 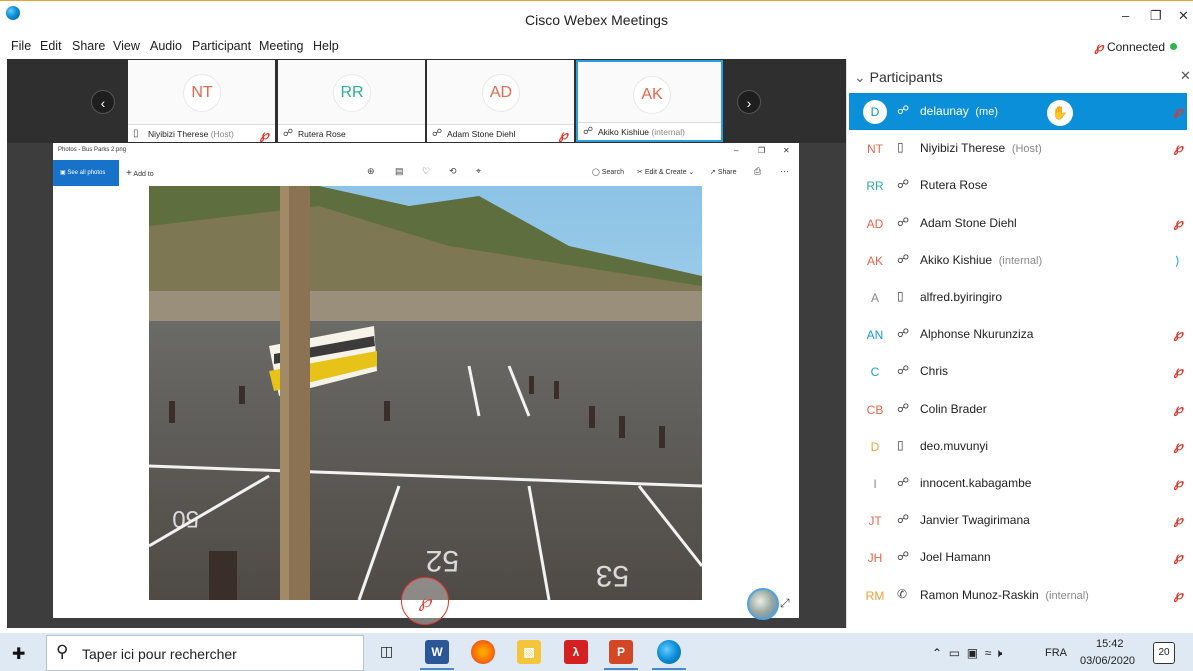 What do you see at coordinates (1164, 653) in the screenshot?
I see `notification-center-button: 20` at bounding box center [1164, 653].